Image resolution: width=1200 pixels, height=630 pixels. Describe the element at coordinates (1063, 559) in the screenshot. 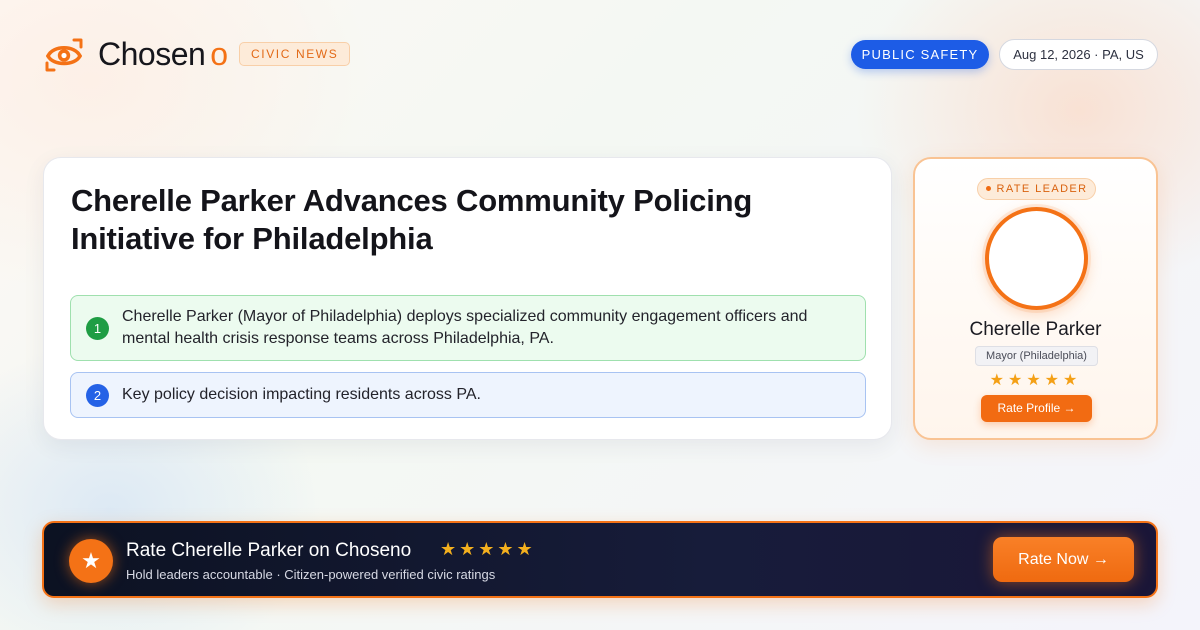

I see `rate-now-button: Rate Now →` at that location.